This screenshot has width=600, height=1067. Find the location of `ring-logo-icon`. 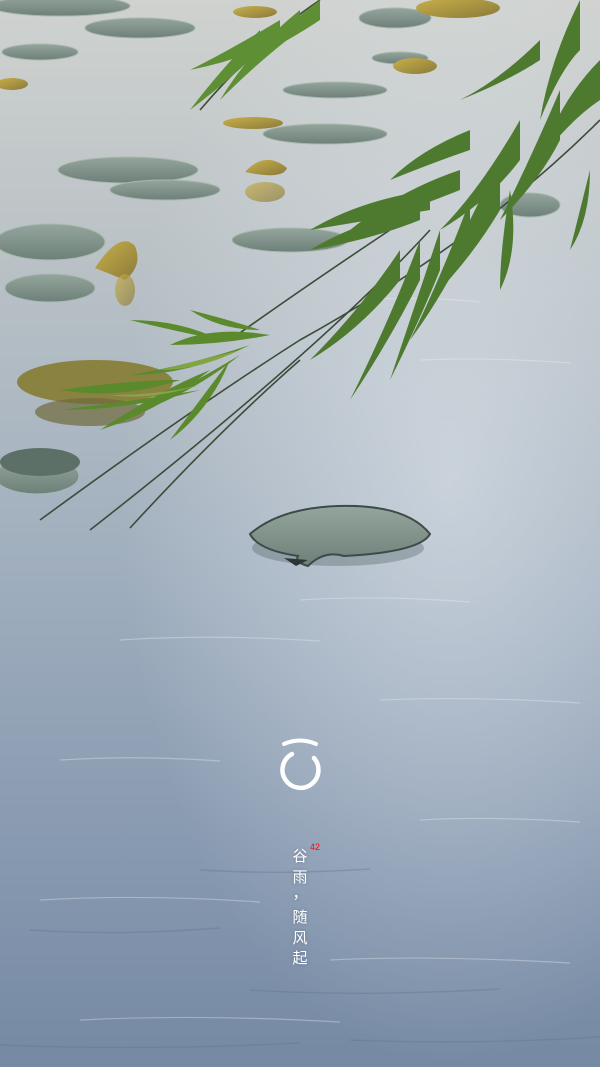

ring-logo-icon is located at coordinates (300, 764).